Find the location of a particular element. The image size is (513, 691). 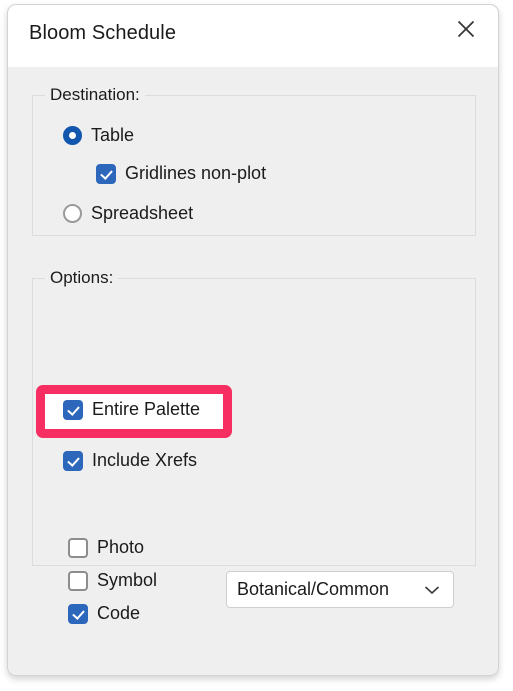

checkbox-photo is located at coordinates (78, 547).